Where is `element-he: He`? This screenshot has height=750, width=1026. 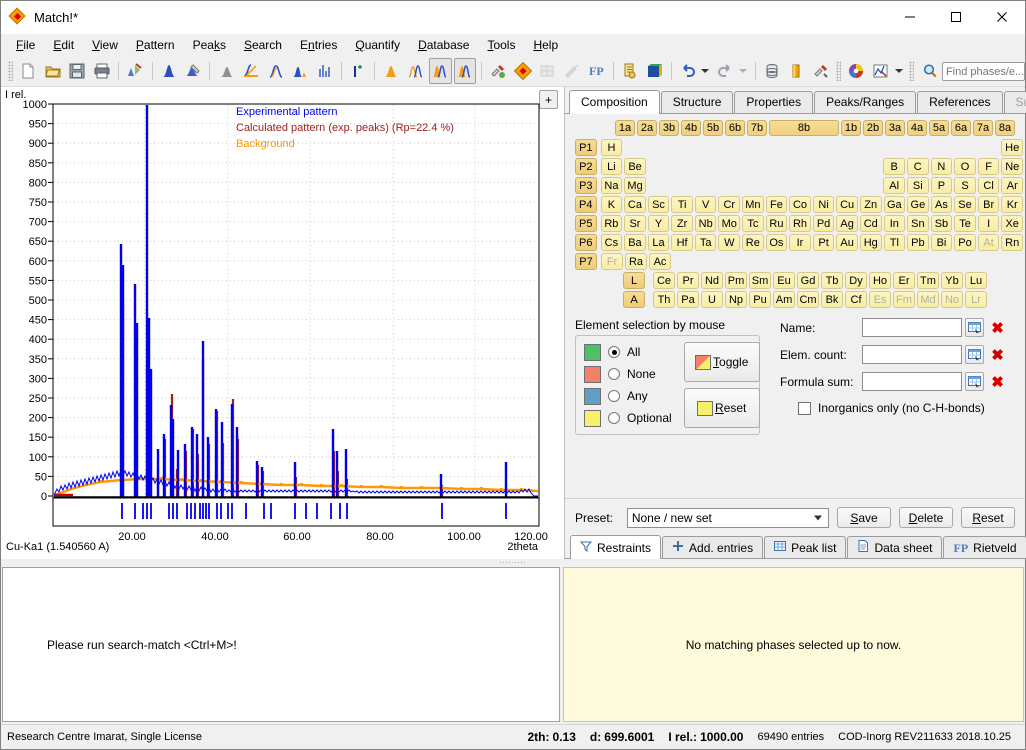 element-he: He is located at coordinates (1012, 147).